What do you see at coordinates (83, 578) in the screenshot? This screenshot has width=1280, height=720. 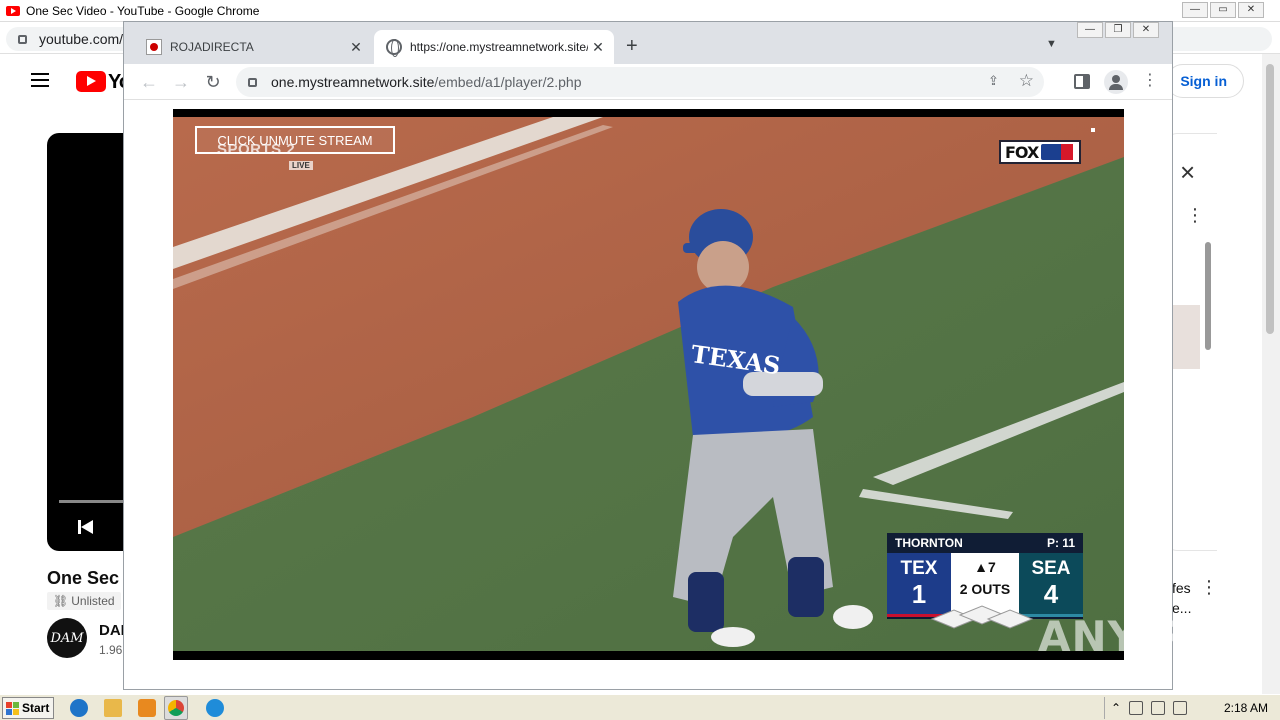 I see `youtube-video-title: One Sec` at bounding box center [83, 578].